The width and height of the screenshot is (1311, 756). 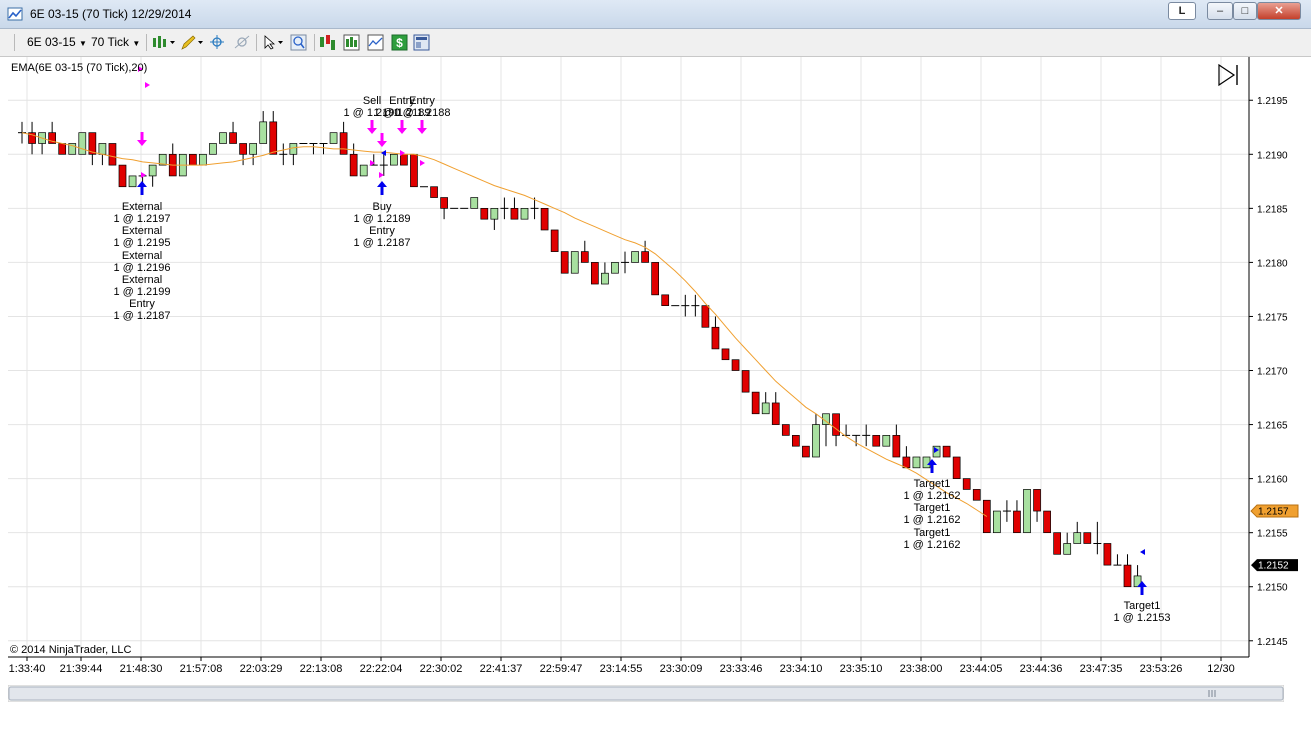 I want to click on pointer-icon, so click(x=274, y=42).